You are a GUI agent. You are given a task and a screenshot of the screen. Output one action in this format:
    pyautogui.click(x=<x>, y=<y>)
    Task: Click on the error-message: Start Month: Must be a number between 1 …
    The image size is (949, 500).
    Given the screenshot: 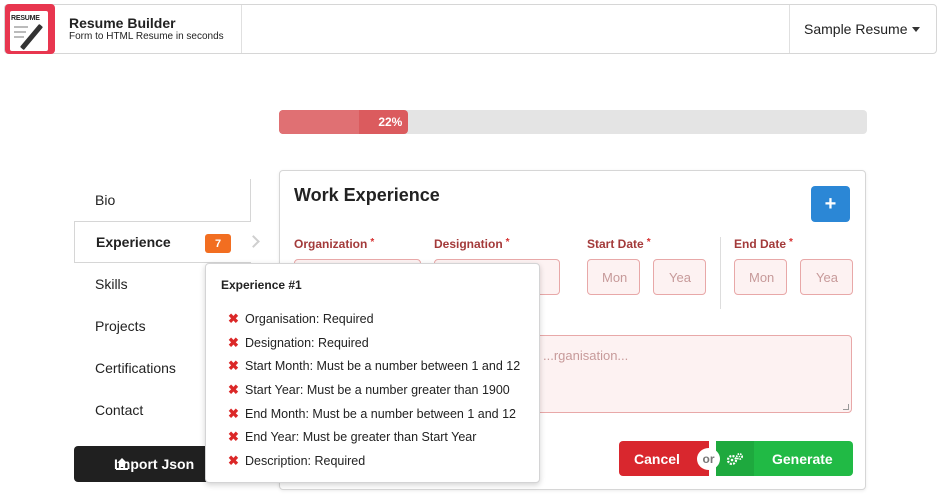 What is the action you would take?
    pyautogui.click(x=383, y=366)
    